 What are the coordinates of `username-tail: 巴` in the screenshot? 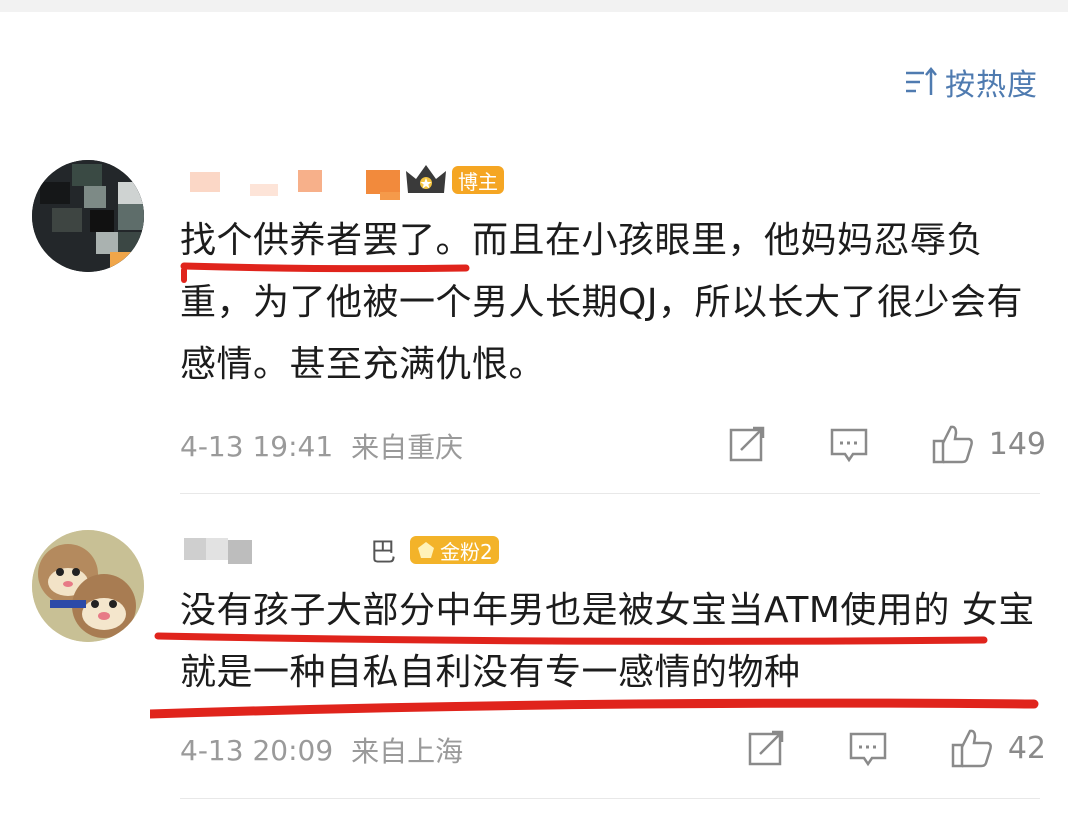 It's located at (383, 552).